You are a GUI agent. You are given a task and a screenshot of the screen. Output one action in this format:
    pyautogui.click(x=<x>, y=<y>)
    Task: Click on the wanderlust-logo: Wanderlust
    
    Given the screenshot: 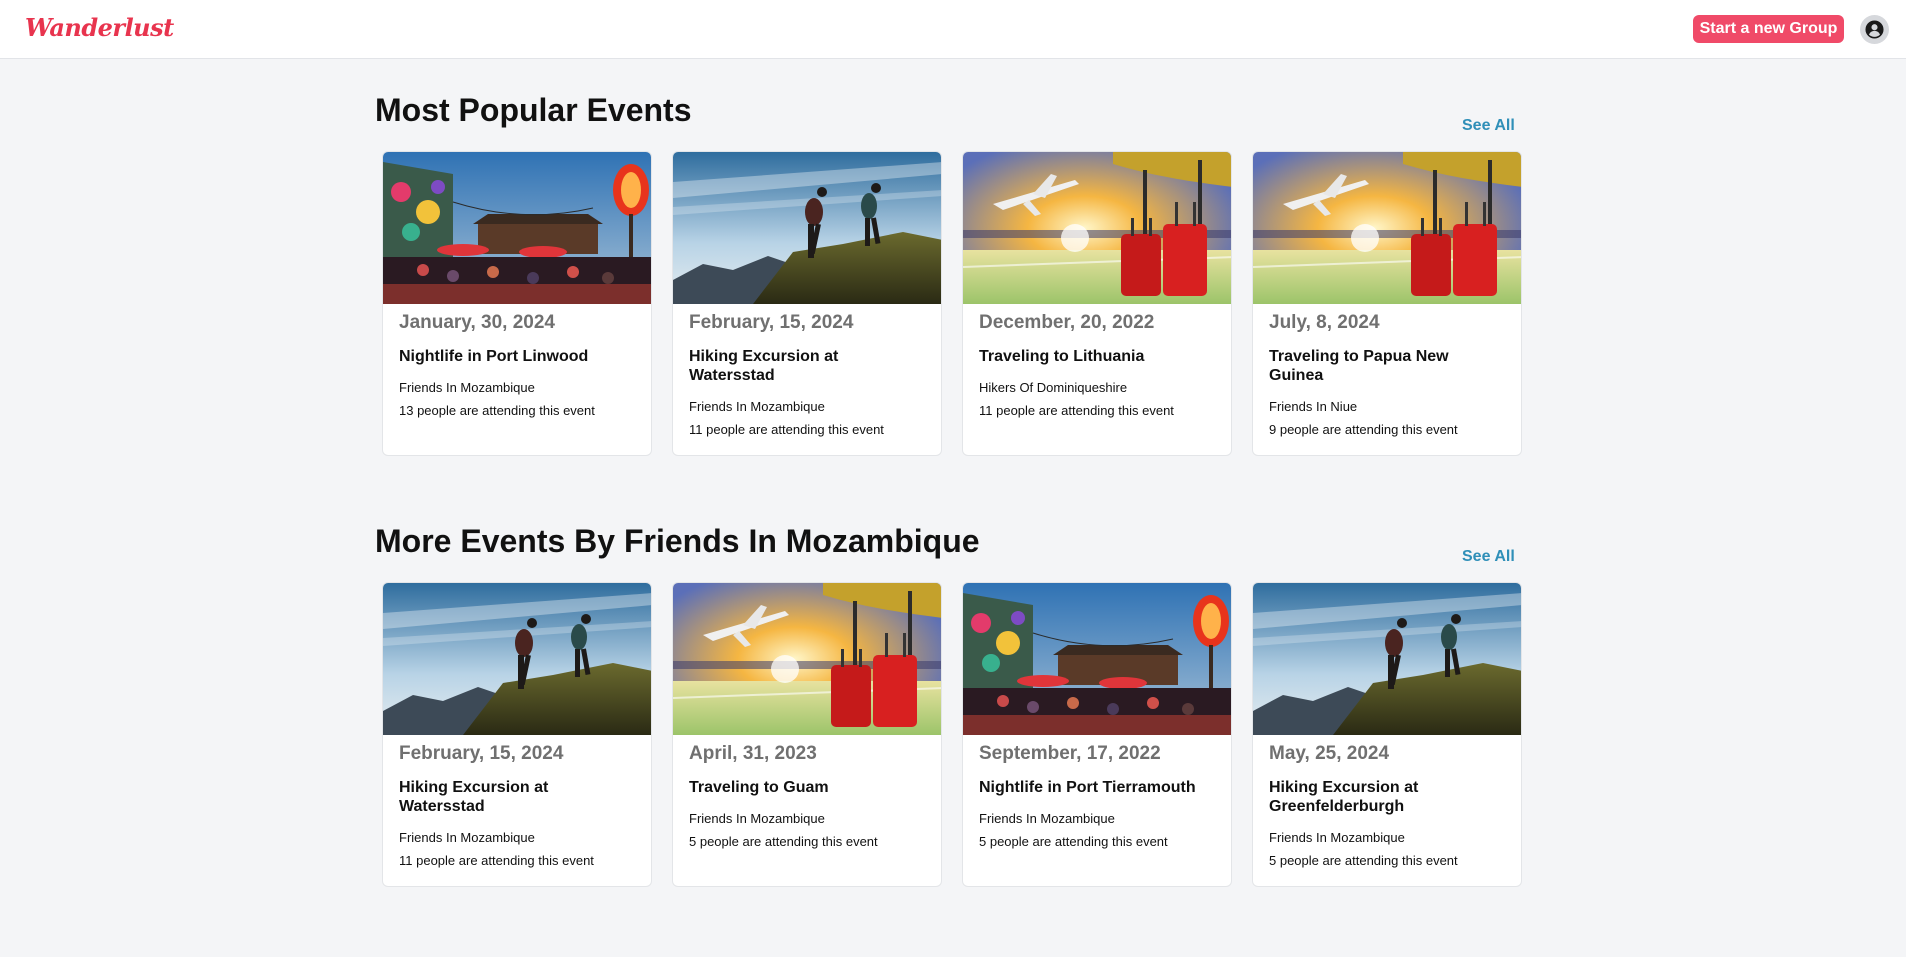 What is the action you would take?
    pyautogui.click(x=99, y=27)
    